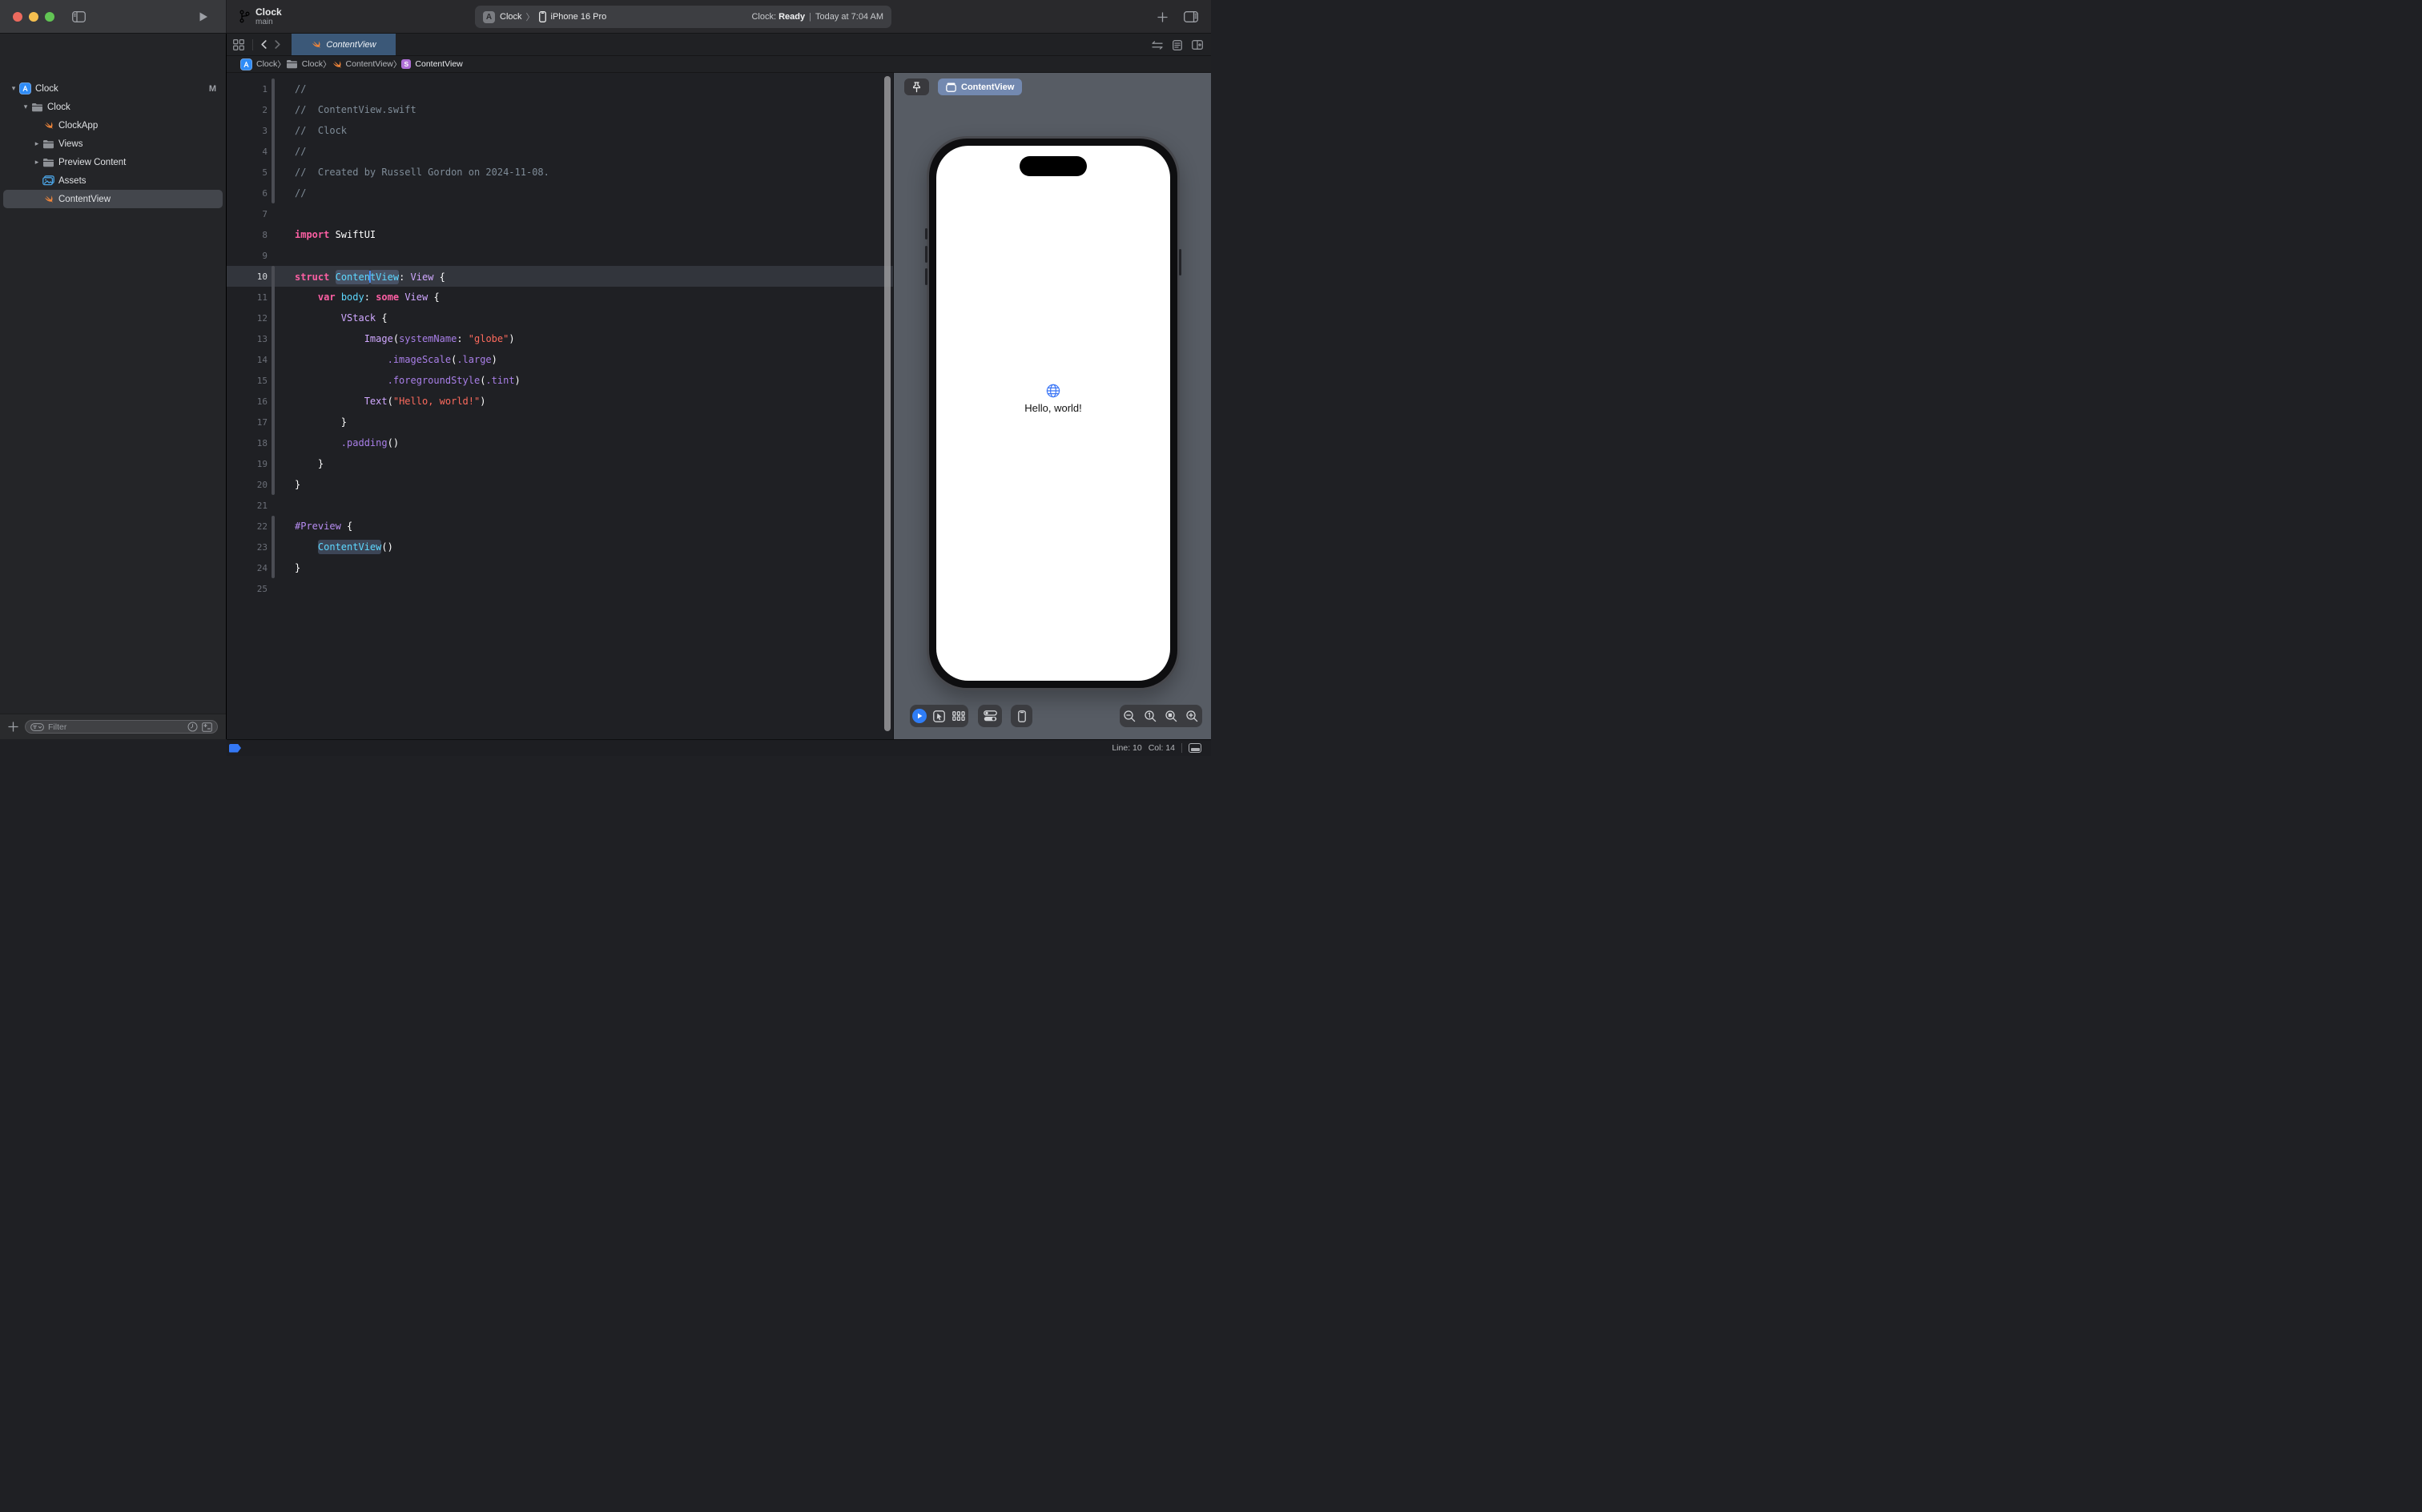 This screenshot has width=2422, height=1512. What do you see at coordinates (560, 463) in the screenshot?
I see `code-line-19: 19 }` at bounding box center [560, 463].